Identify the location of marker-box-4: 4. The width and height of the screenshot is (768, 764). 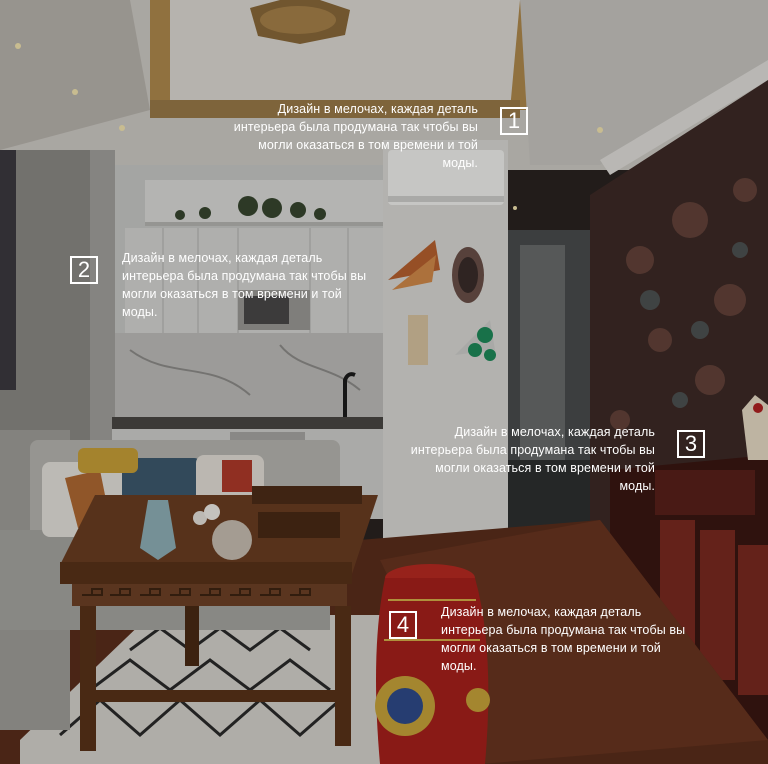
(403, 625).